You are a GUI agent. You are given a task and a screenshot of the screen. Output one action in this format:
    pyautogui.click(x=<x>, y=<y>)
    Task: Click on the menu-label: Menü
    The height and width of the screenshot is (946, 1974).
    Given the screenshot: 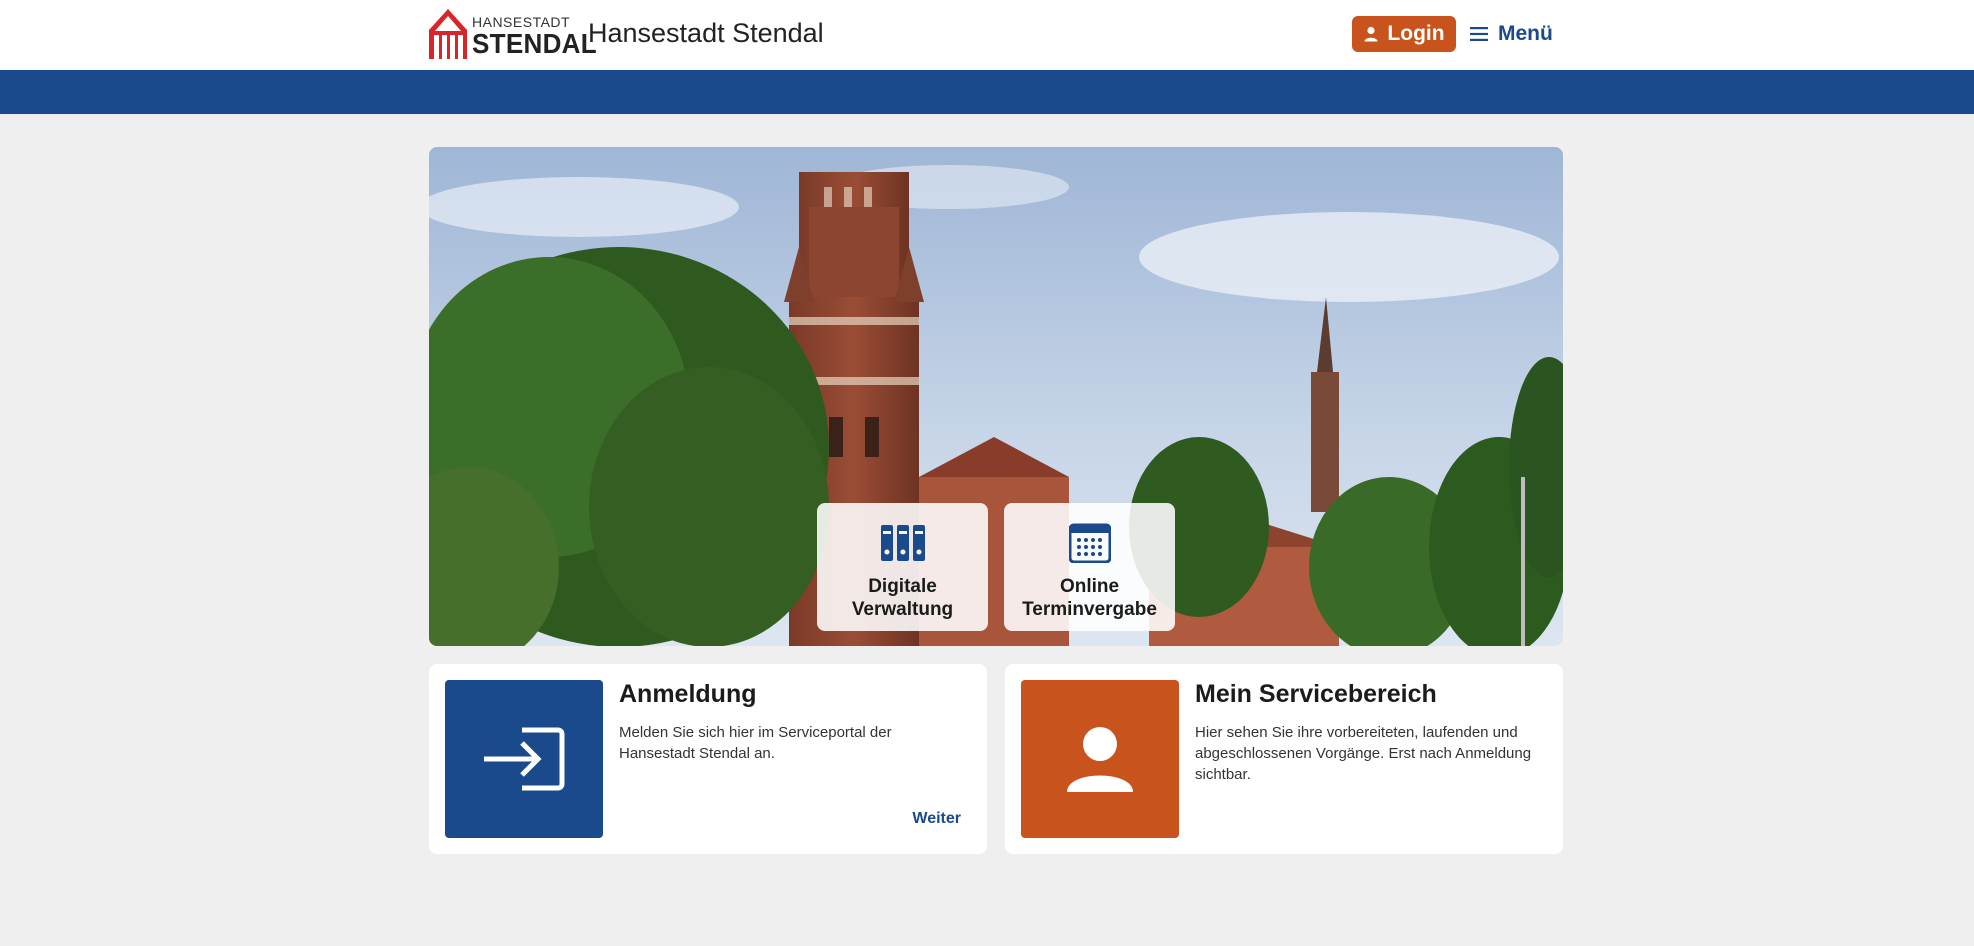 What is the action you would take?
    pyautogui.click(x=1525, y=33)
    